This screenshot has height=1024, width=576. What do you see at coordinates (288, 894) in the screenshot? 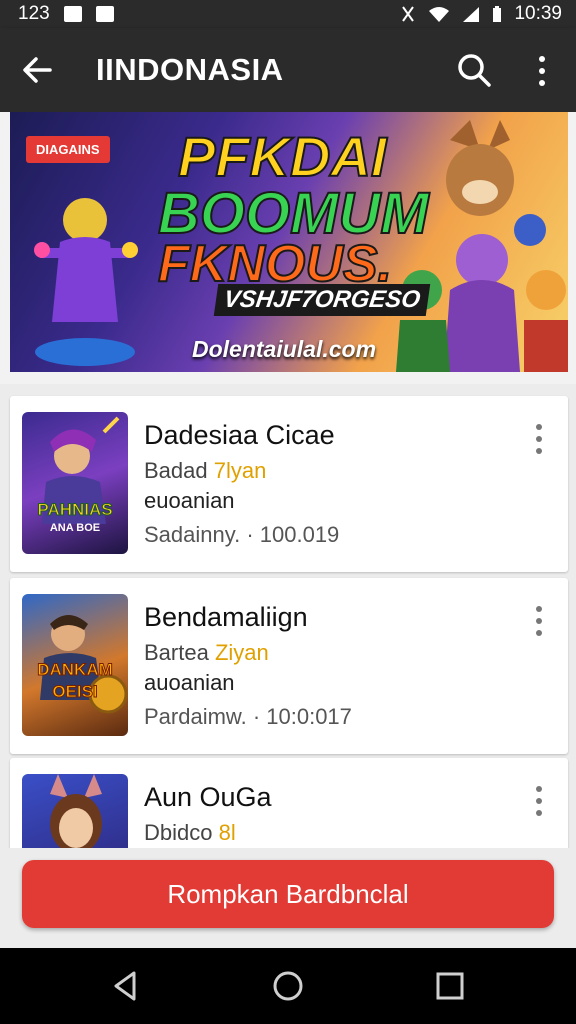
I see `primary-action-button: Rompkan Bardbnclal` at bounding box center [288, 894].